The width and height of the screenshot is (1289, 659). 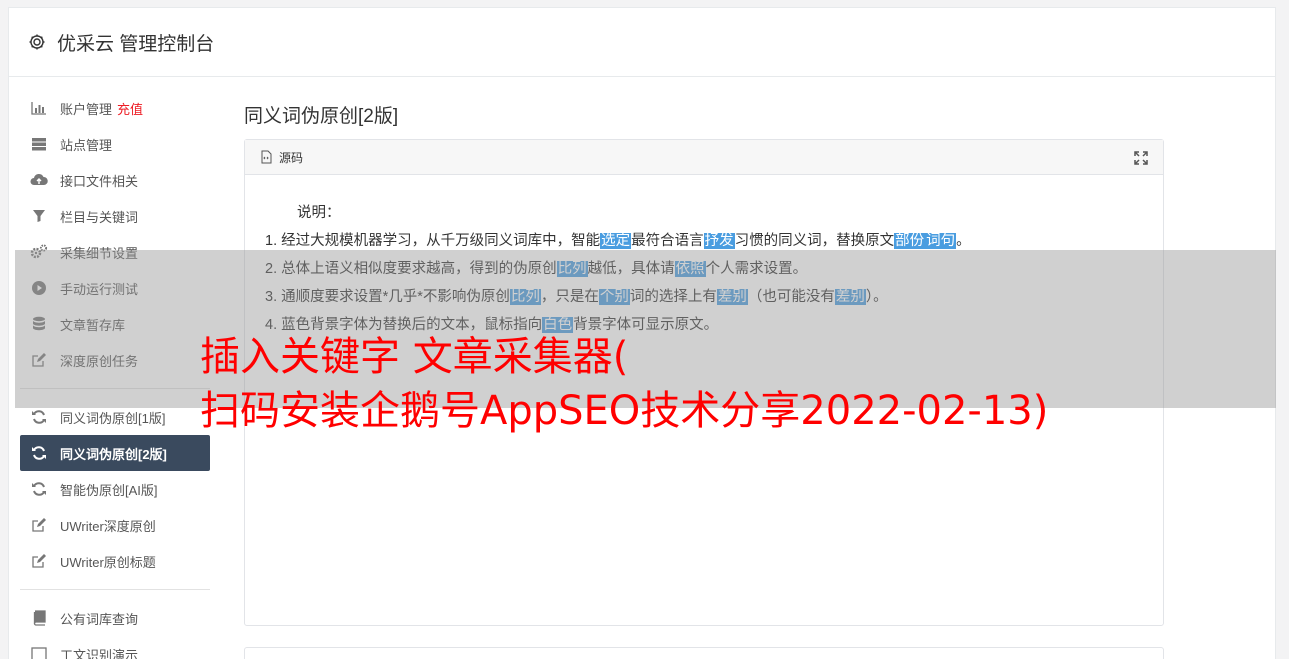 What do you see at coordinates (37, 42) in the screenshot?
I see `gear-icon` at bounding box center [37, 42].